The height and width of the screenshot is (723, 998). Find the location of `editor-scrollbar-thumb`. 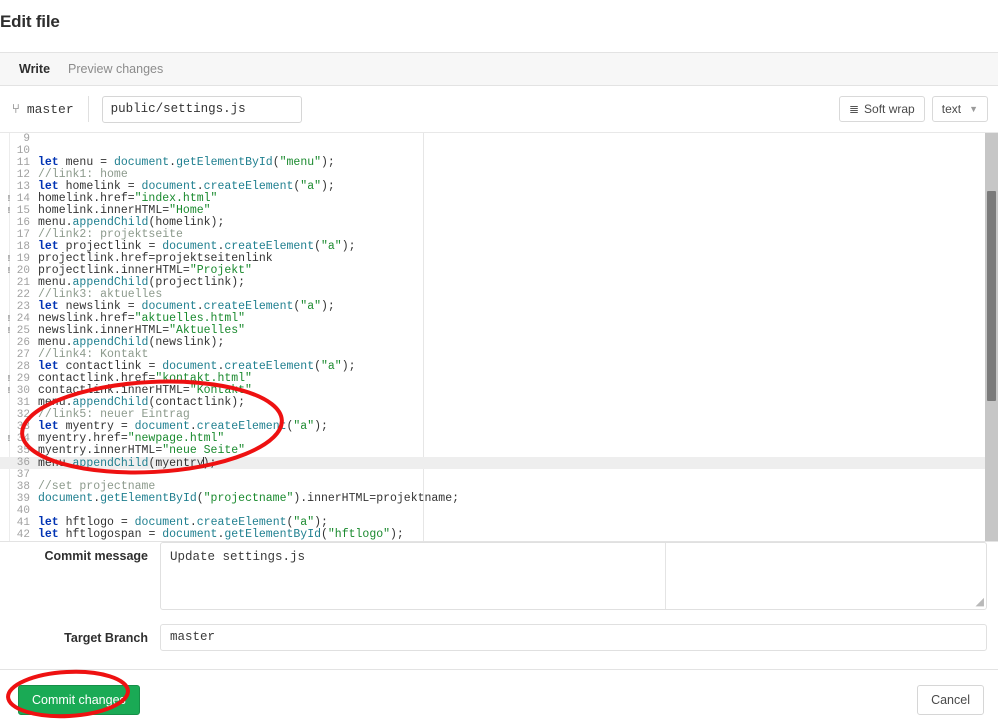

editor-scrollbar-thumb is located at coordinates (991, 296).